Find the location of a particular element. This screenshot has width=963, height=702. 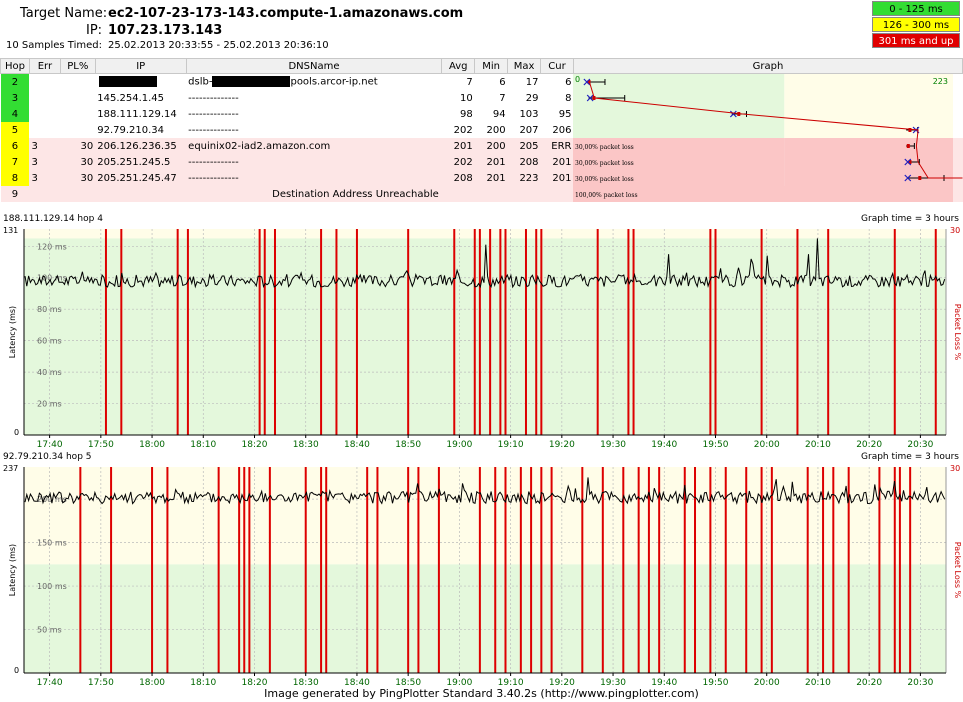

hop-ip: 188.111.129.14 is located at coordinates (140, 114).